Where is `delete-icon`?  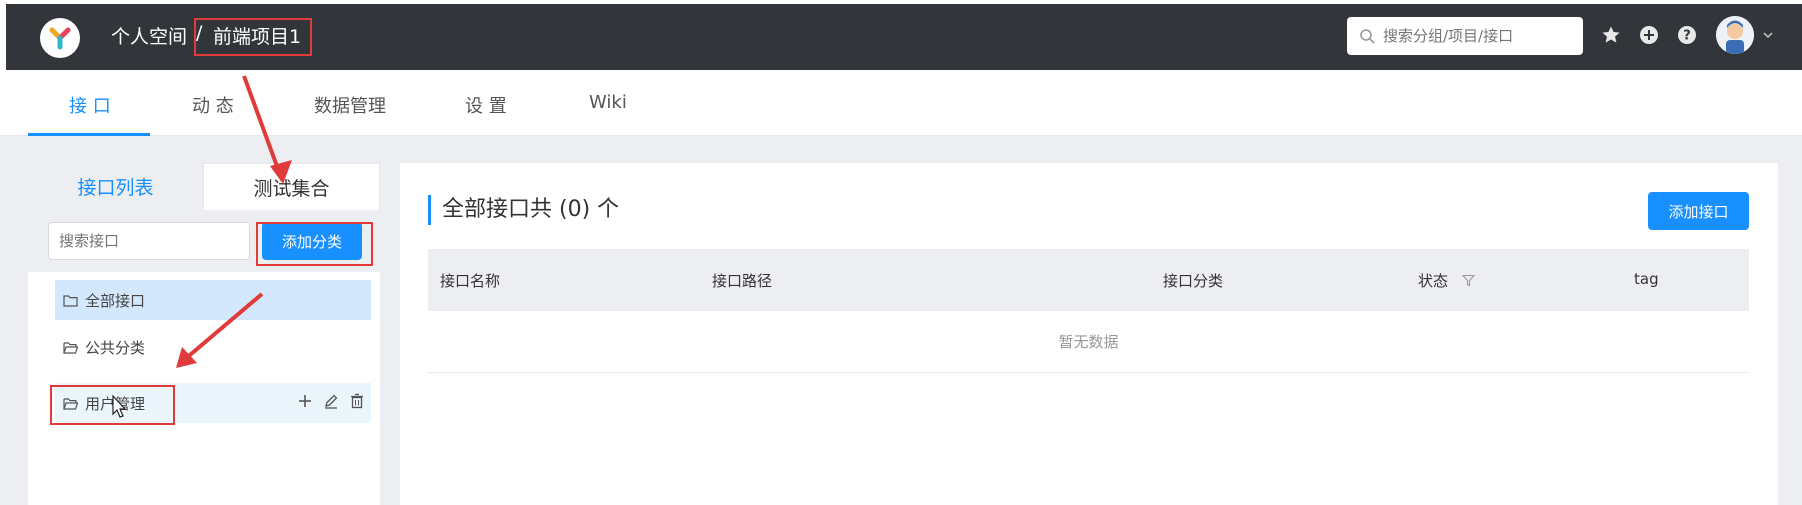
delete-icon is located at coordinates (357, 401).